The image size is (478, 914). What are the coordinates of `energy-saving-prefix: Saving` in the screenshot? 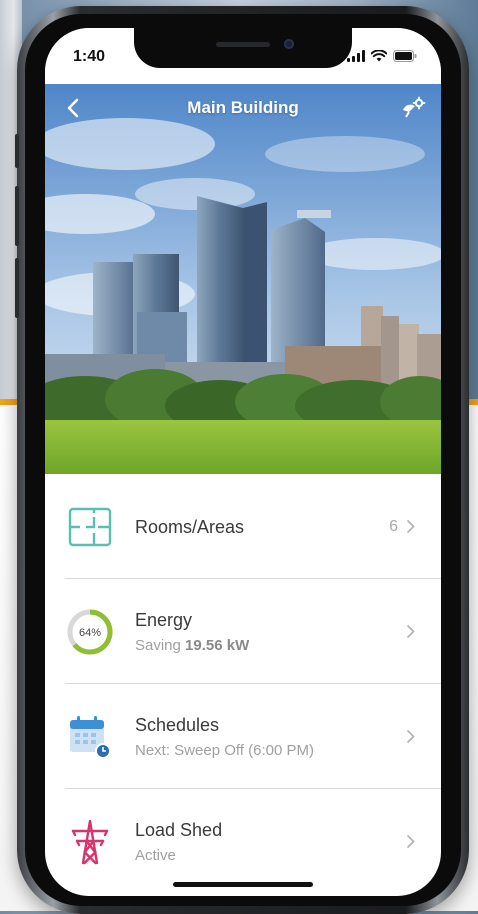 It's located at (160, 645).